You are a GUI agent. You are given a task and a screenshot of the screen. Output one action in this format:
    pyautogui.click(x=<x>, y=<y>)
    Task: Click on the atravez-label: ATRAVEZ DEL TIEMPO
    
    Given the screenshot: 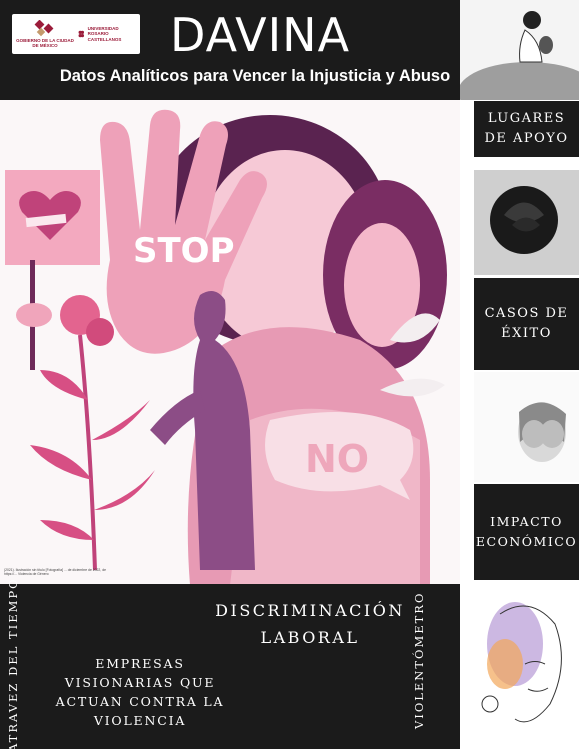 What is the action you would take?
    pyautogui.click(x=13, y=663)
    